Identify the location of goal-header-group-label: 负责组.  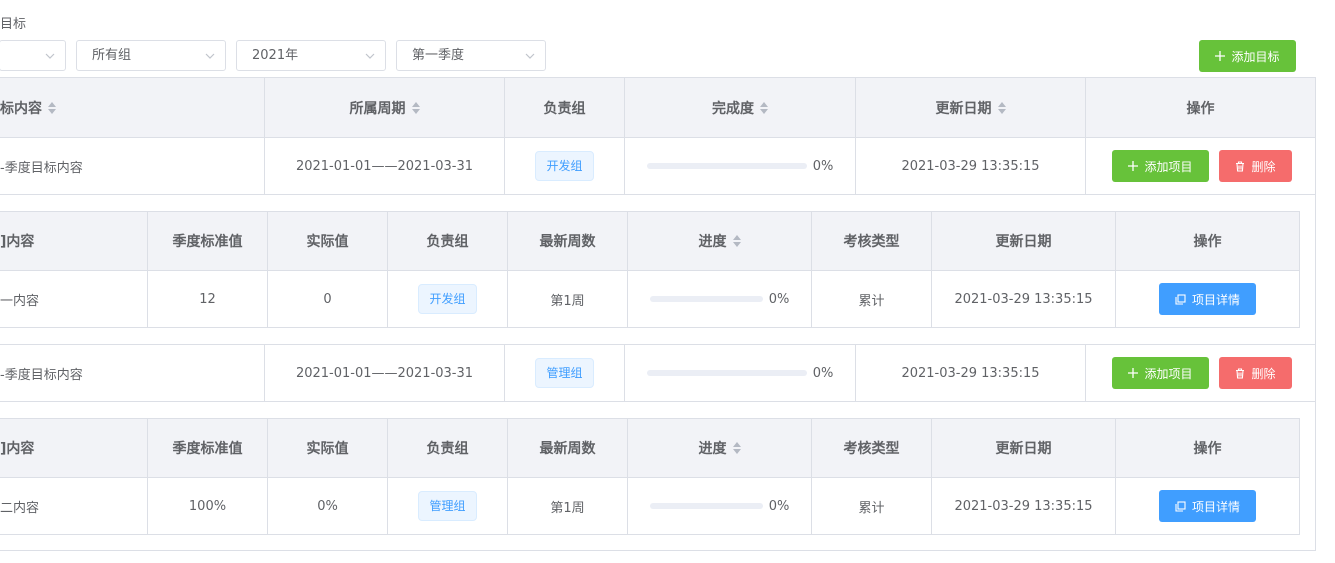
(564, 108).